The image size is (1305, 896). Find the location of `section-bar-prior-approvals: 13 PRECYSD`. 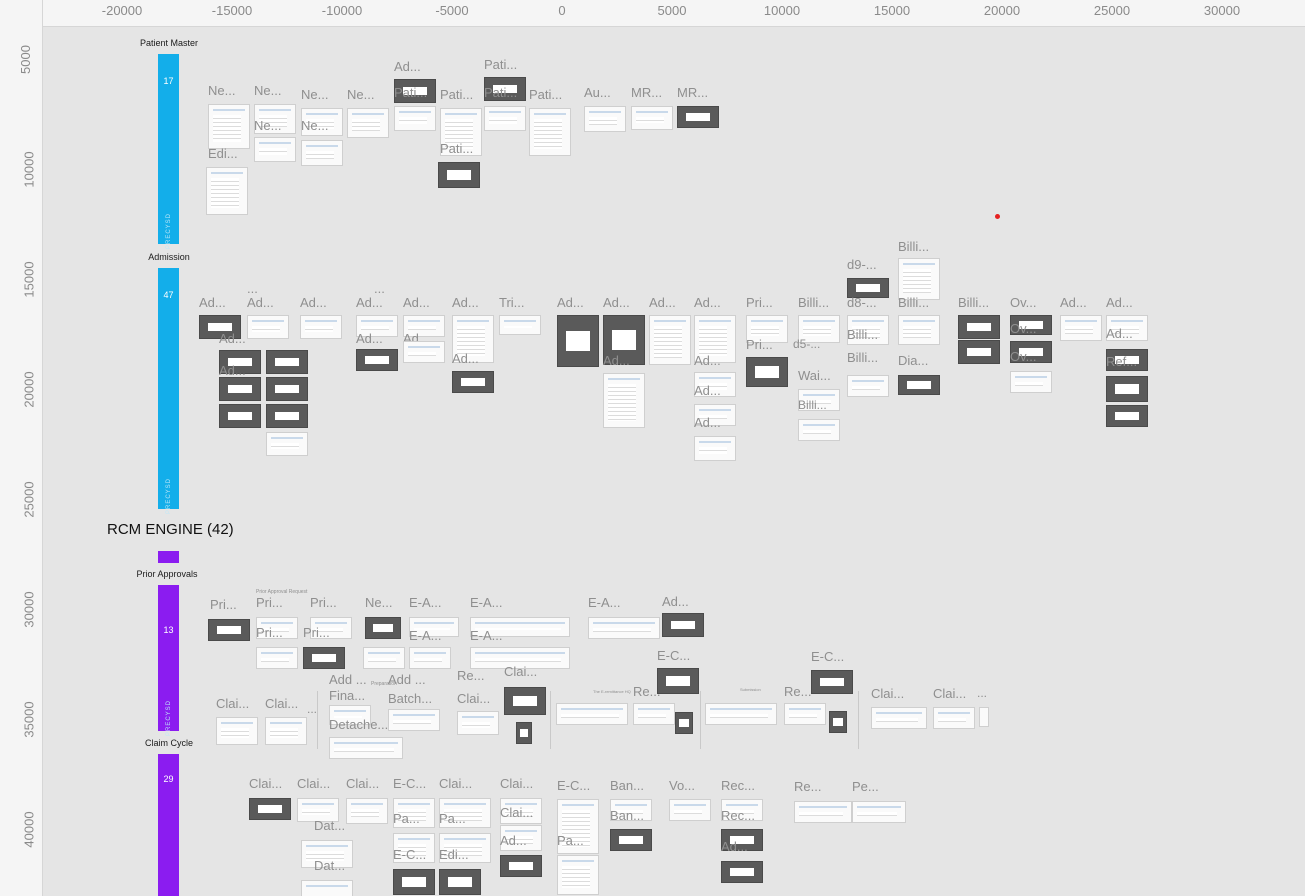

section-bar-prior-approvals: 13 PRECYSD is located at coordinates (168, 660).